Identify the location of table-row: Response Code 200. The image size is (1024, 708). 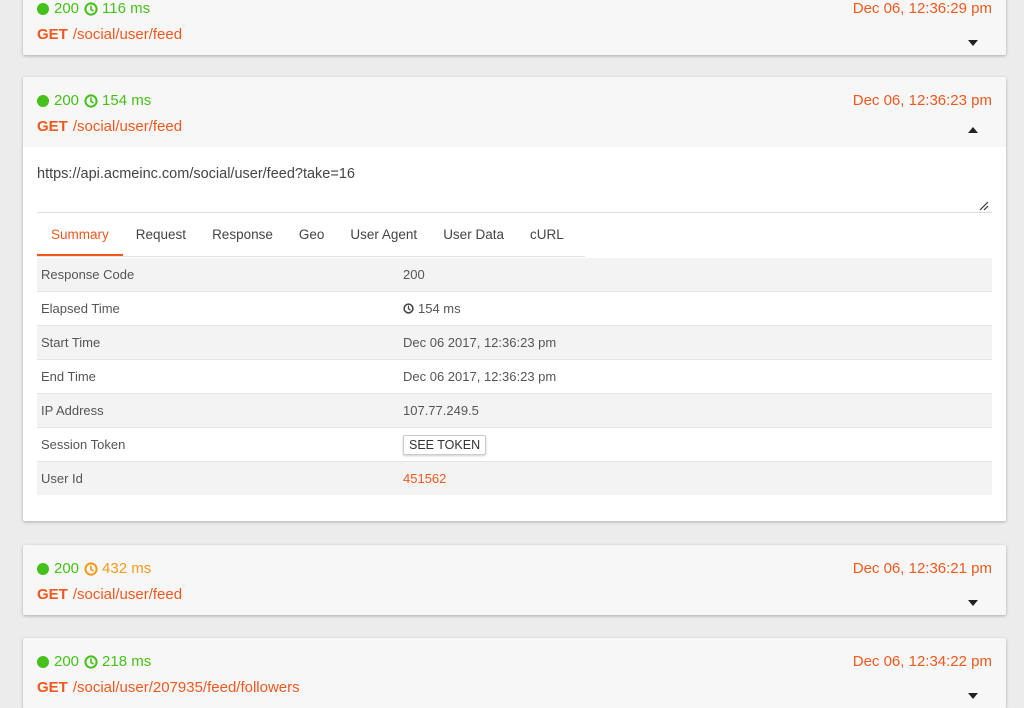
(514, 275).